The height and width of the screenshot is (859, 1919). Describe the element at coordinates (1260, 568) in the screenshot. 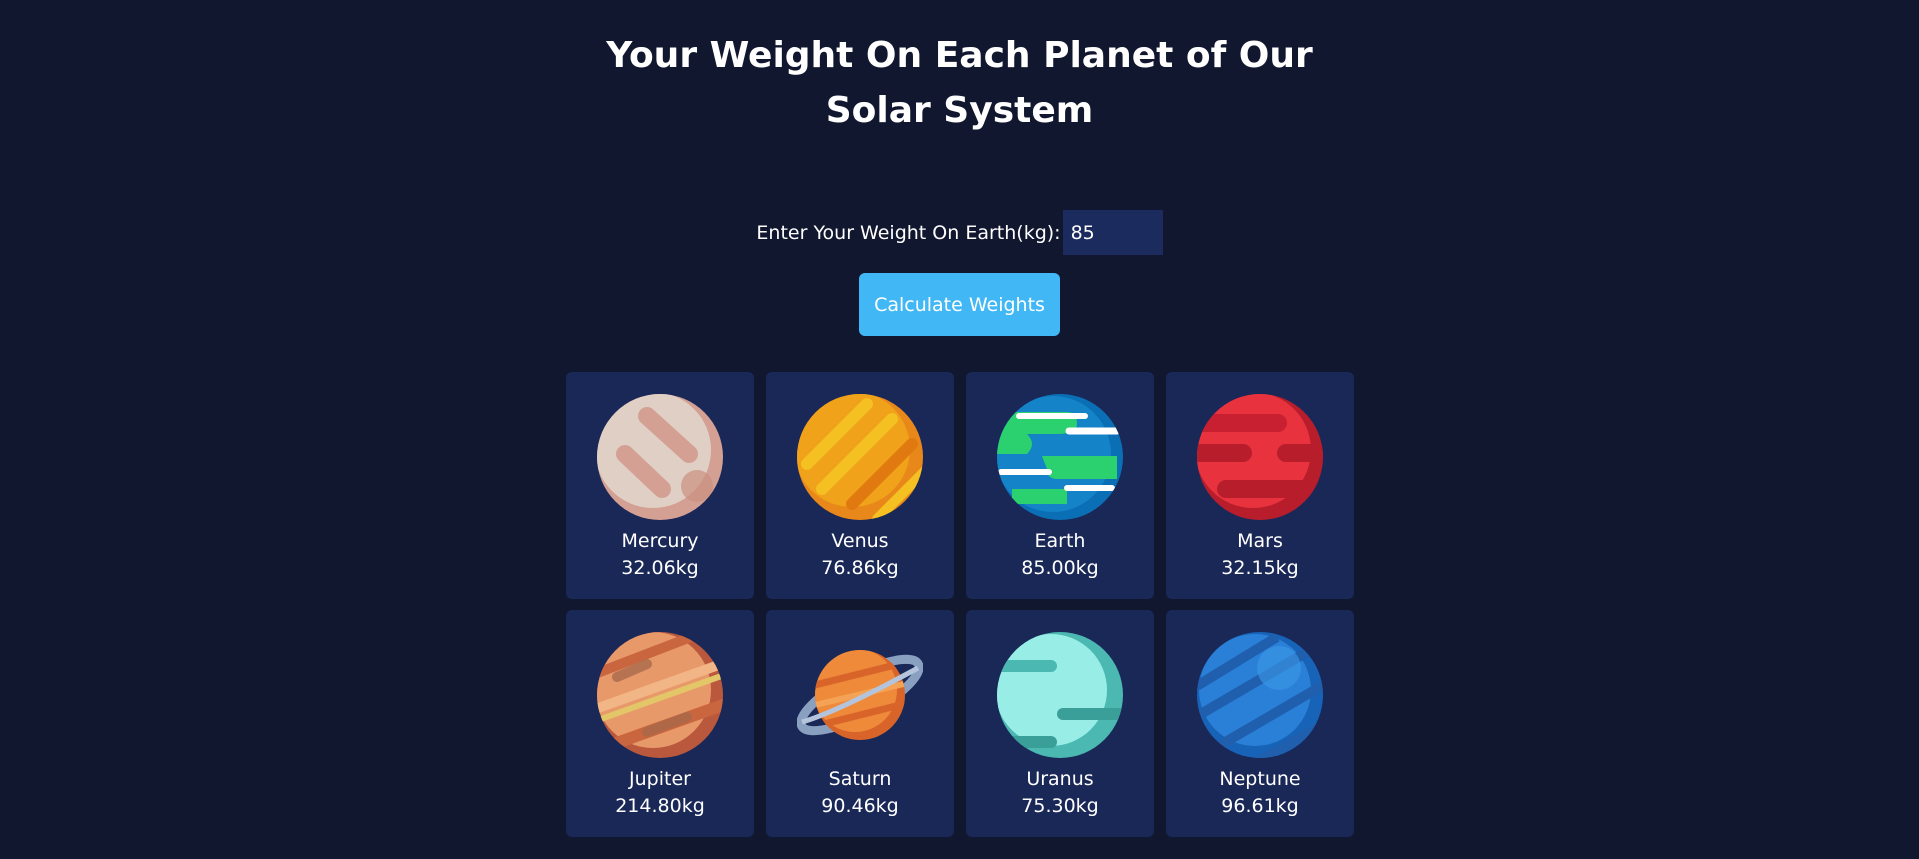

I see `planet-weight: 32.15kg` at that location.